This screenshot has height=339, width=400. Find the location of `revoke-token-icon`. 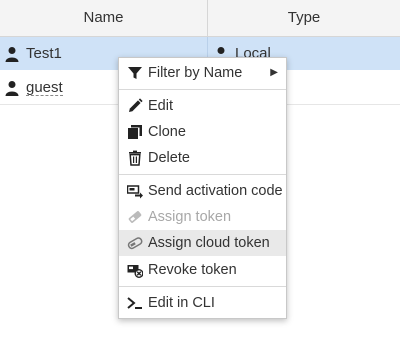

revoke-token-icon is located at coordinates (135, 270).